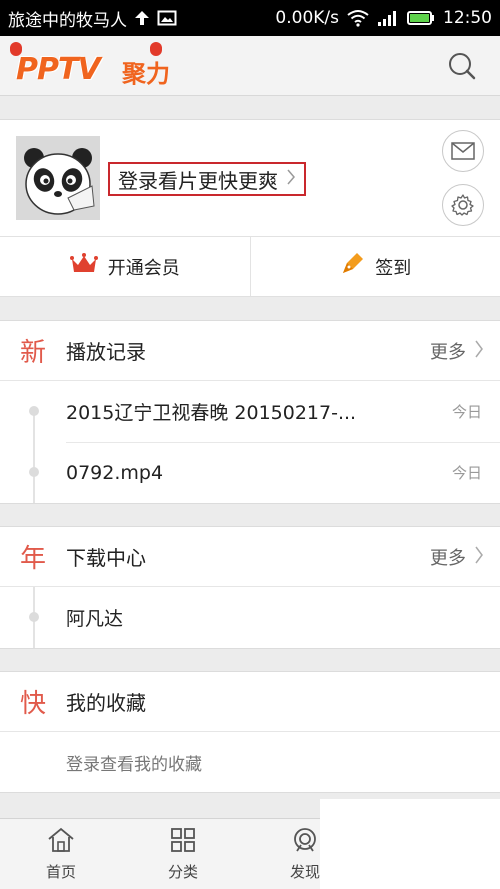  I want to click on app-header: PPTV 聚力, so click(250, 66).